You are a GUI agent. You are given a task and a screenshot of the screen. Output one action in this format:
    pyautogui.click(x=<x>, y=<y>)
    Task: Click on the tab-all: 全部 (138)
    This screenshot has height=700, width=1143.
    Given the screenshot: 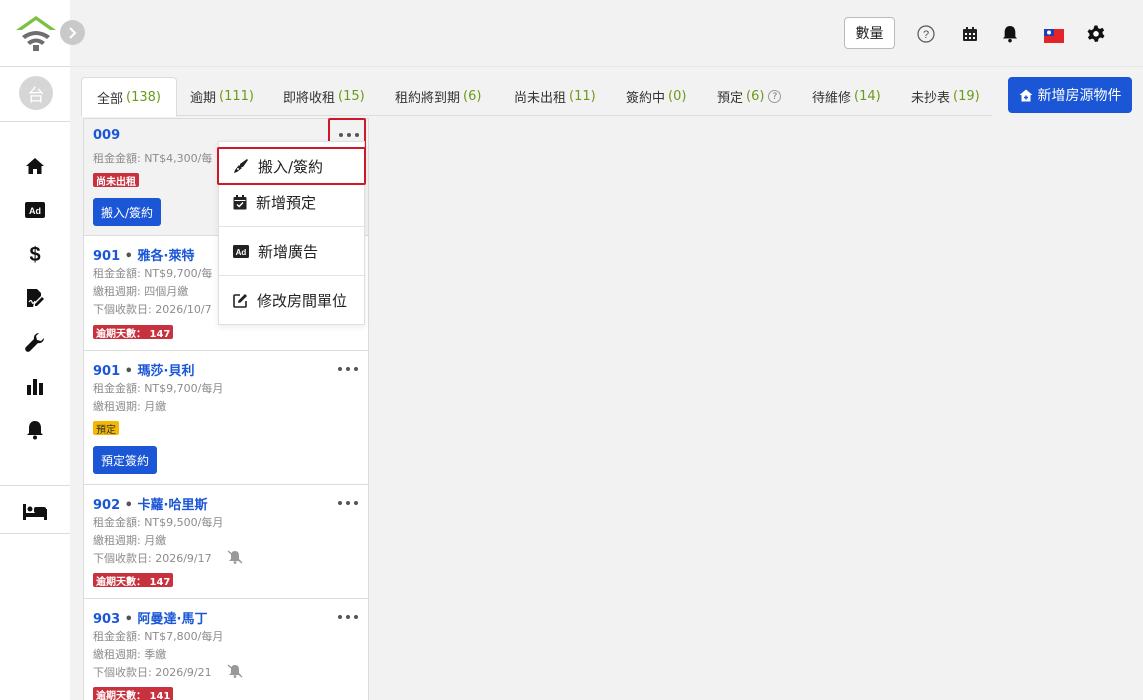 What is the action you would take?
    pyautogui.click(x=129, y=97)
    